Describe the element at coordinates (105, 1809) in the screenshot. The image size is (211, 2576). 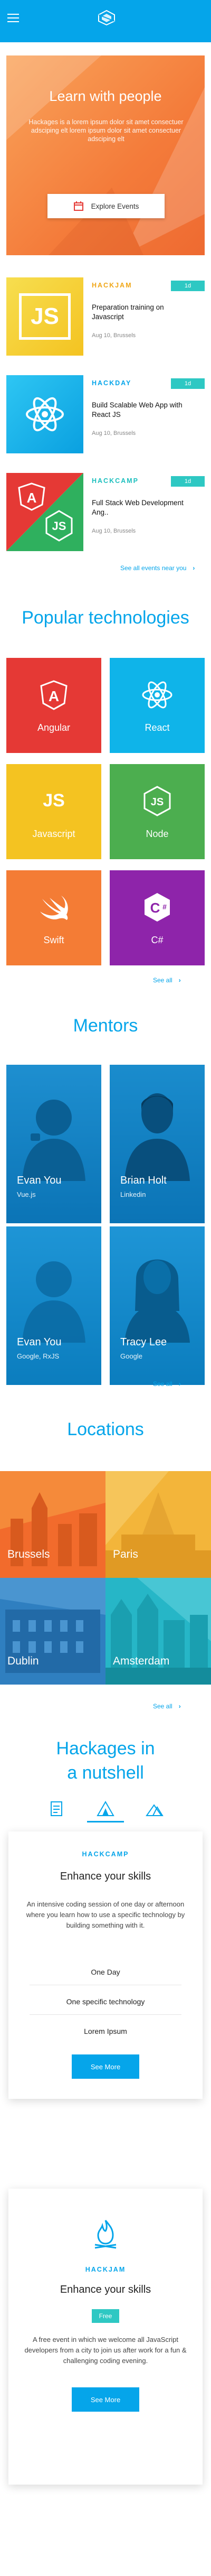
I see `tent-icon` at that location.